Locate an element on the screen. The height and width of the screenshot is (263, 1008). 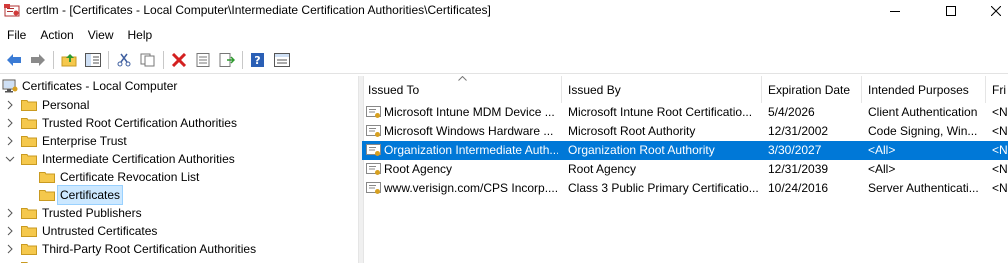
tree-item-intermediate-ca: Intermediate Certification Authorities is located at coordinates (120, 159).